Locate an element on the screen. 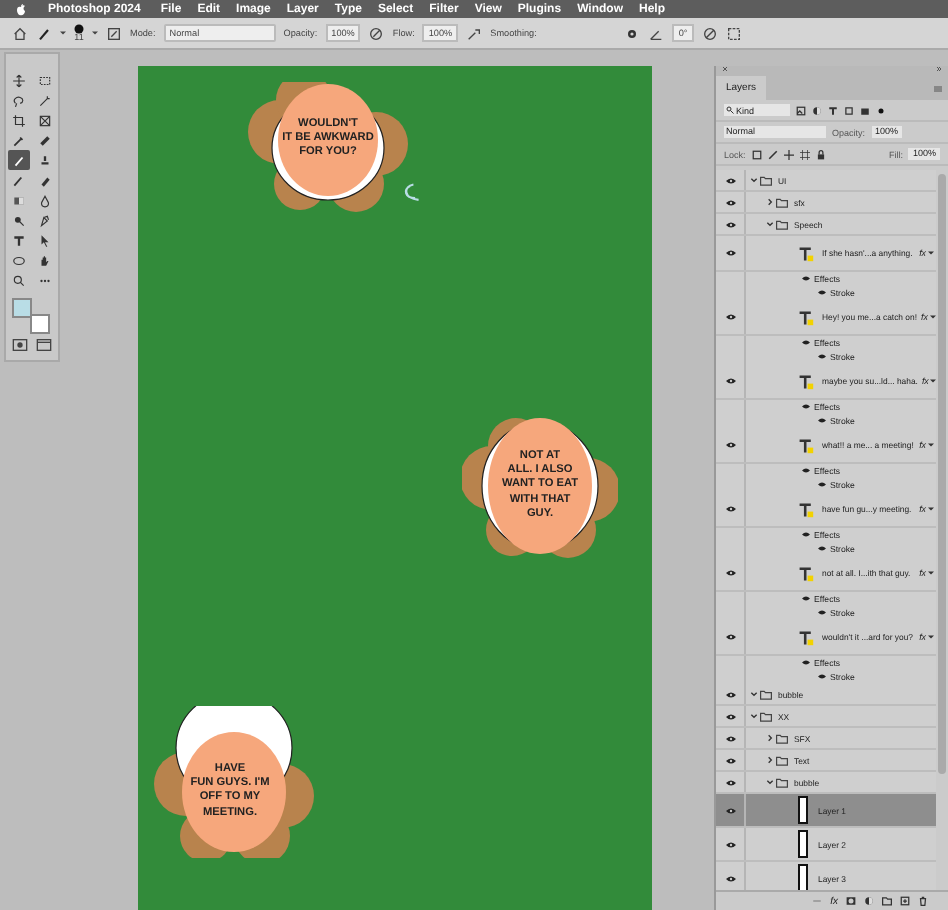 This screenshot has height=910, width=948. collapse-icon is located at coordinates (939, 69).